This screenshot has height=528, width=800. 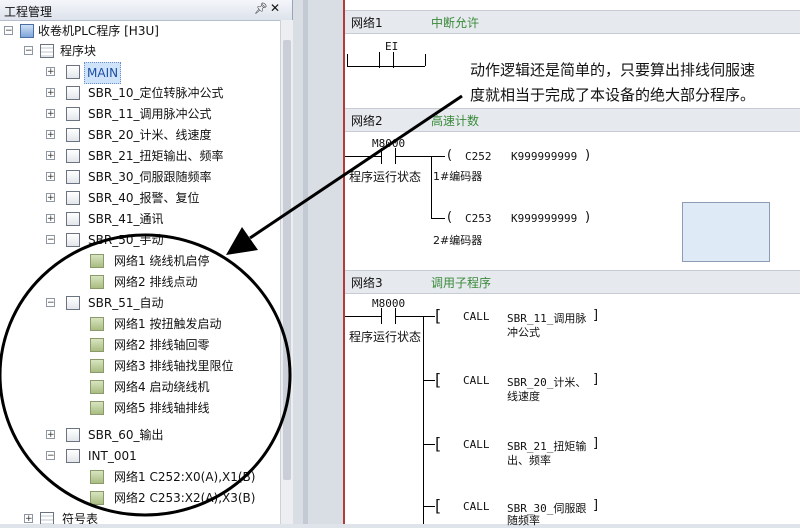 I want to click on tree-network-item: 网络1 绕线机启停, so click(x=140, y=261).